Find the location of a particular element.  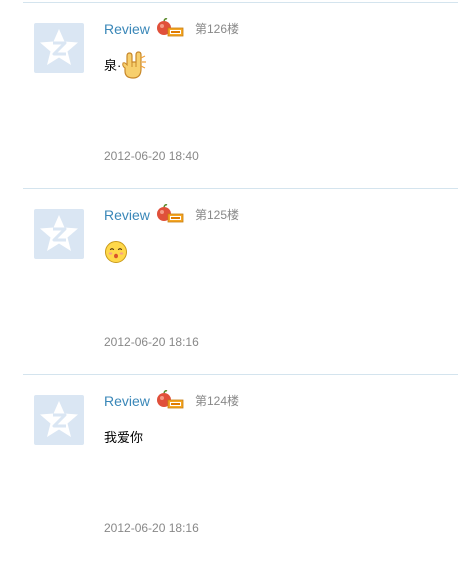

post-timestamp: 2012-06-20 18:40 is located at coordinates (151, 156).